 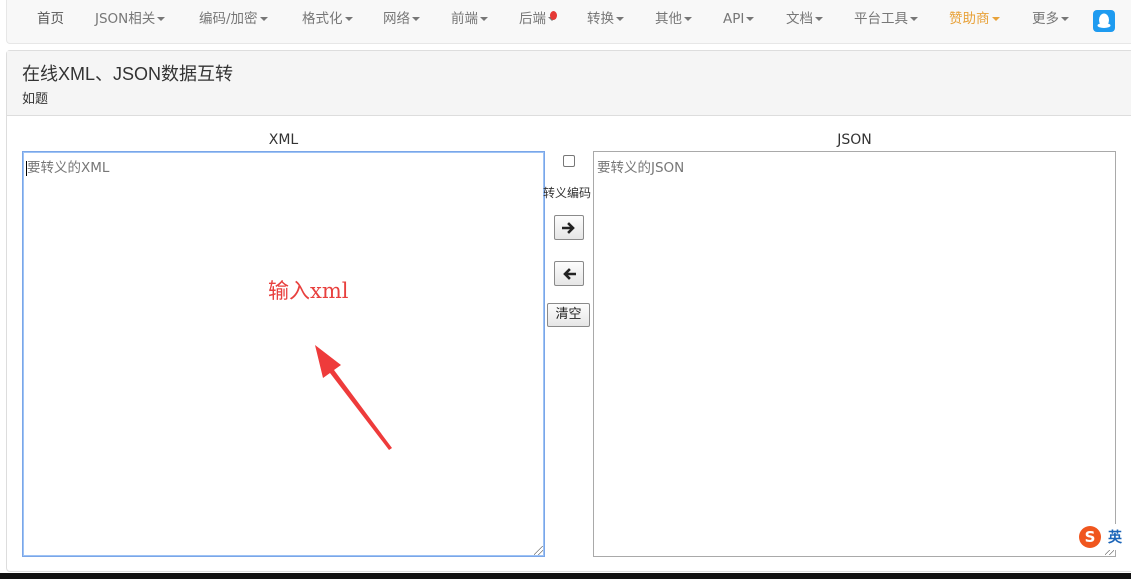 I want to click on panel-heading: 在线XML、JSON数据互转 如题, so click(x=569, y=83).